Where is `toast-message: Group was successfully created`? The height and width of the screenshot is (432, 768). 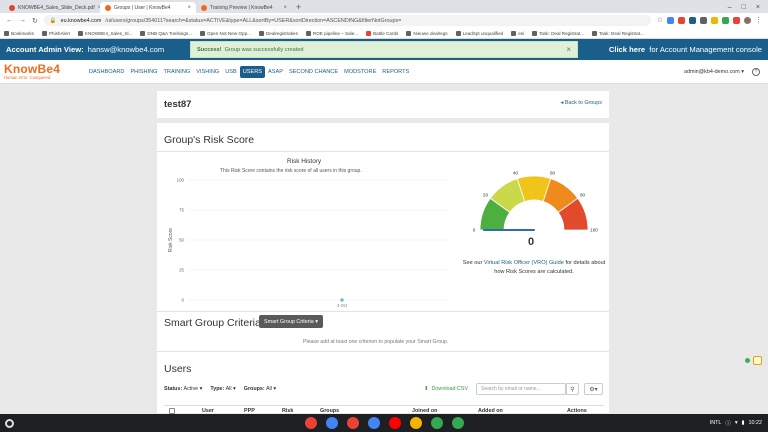 toast-message: Group was successfully created is located at coordinates (264, 49).